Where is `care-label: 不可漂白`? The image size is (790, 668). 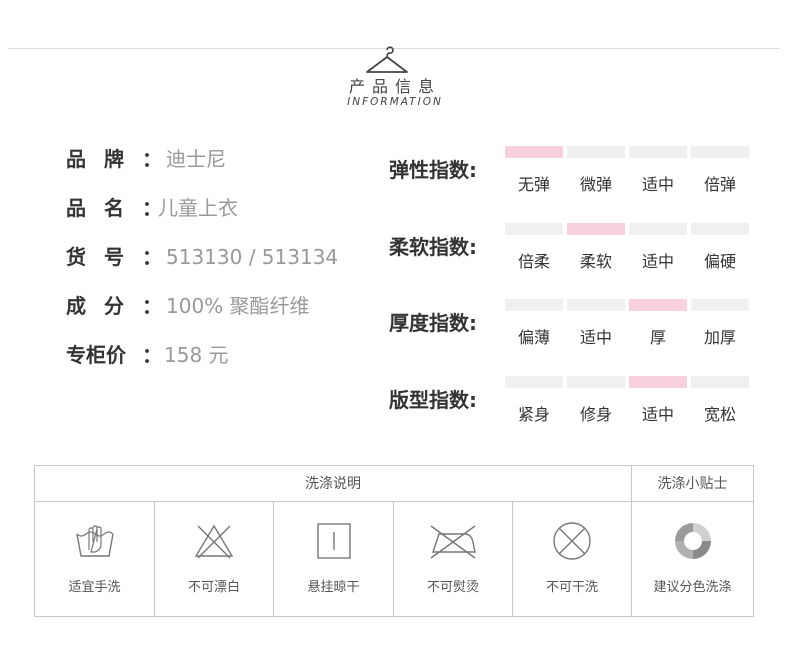 care-label: 不可漂白 is located at coordinates (213, 587).